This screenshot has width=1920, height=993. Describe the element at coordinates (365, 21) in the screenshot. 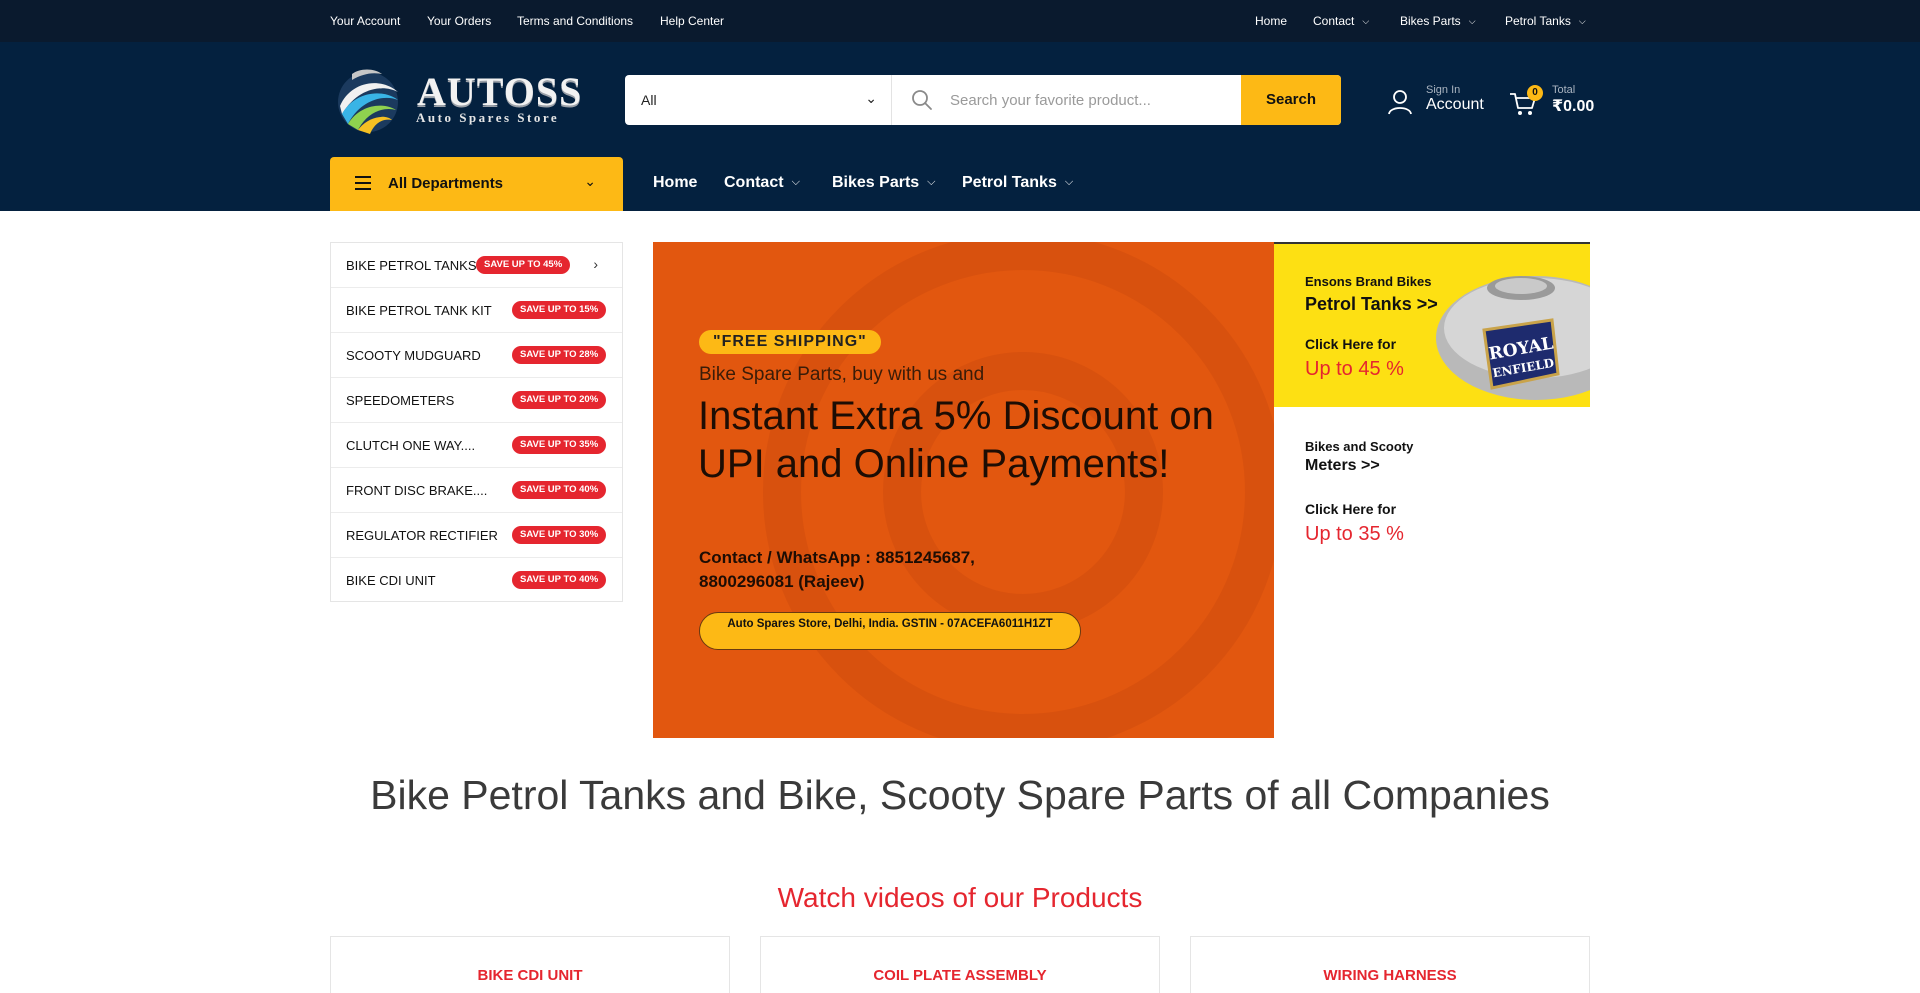

I see `your-account-link: Your Account` at that location.